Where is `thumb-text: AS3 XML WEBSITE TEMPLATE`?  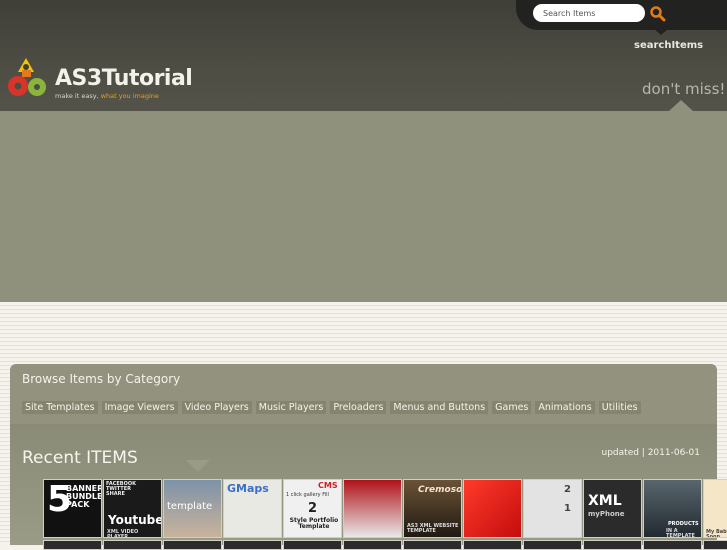
thumb-text: AS3 XML WEBSITE TEMPLATE is located at coordinates (433, 528).